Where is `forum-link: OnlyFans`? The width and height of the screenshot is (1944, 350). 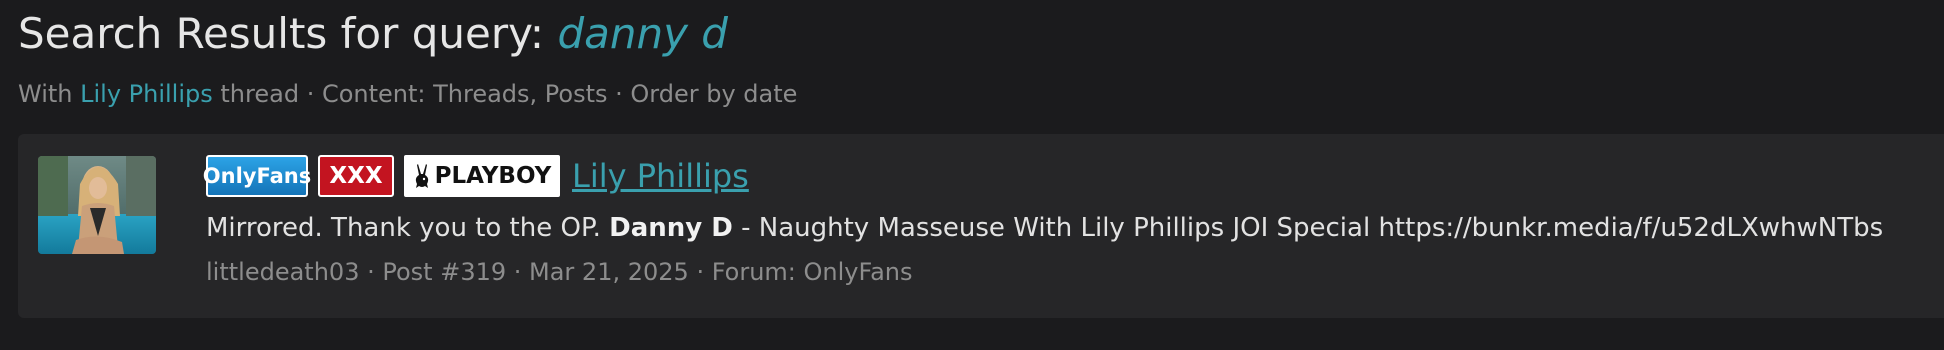 forum-link: OnlyFans is located at coordinates (858, 272).